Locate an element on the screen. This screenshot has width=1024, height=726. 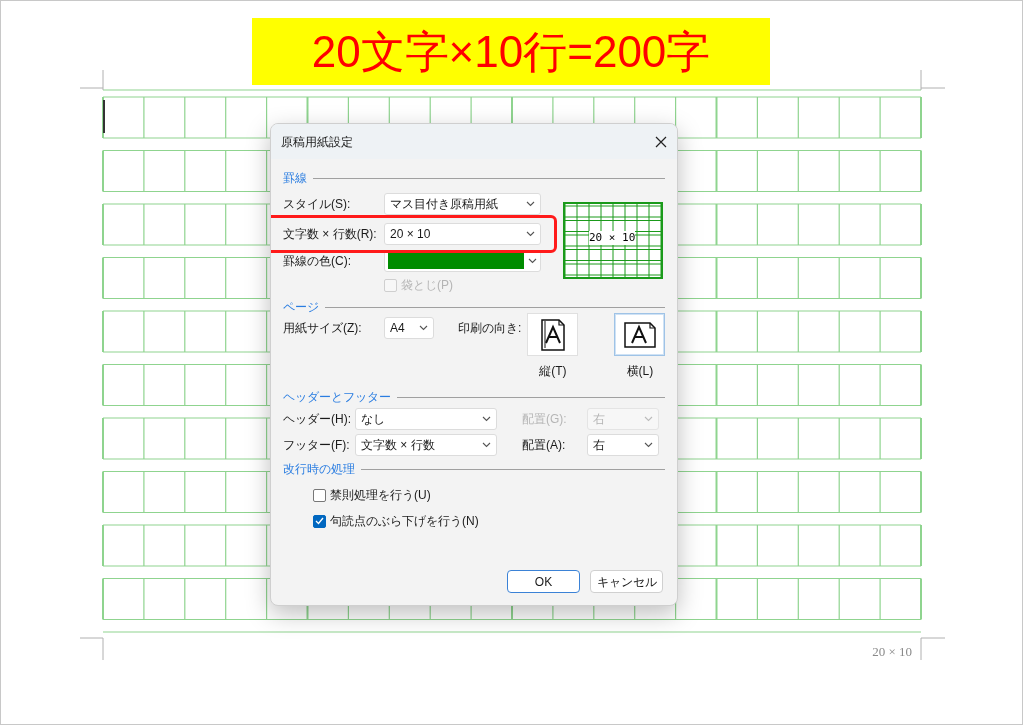
portrait-page-icon is located at coordinates (552, 334).